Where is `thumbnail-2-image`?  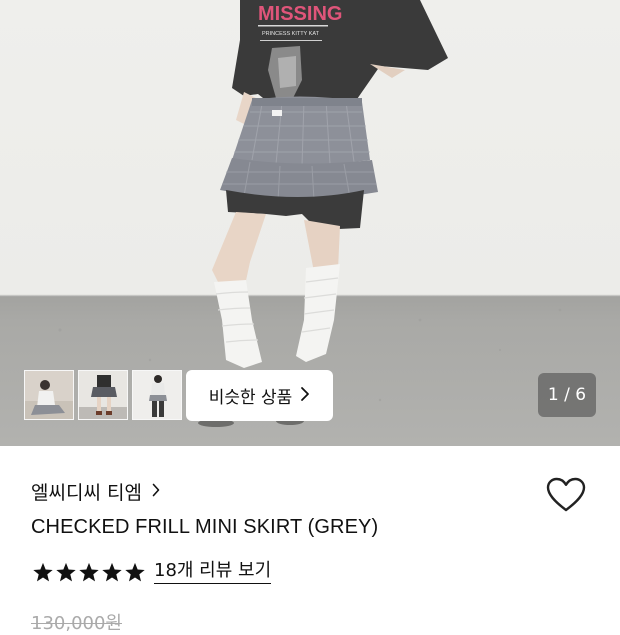
thumbnail-2-image is located at coordinates (103, 395).